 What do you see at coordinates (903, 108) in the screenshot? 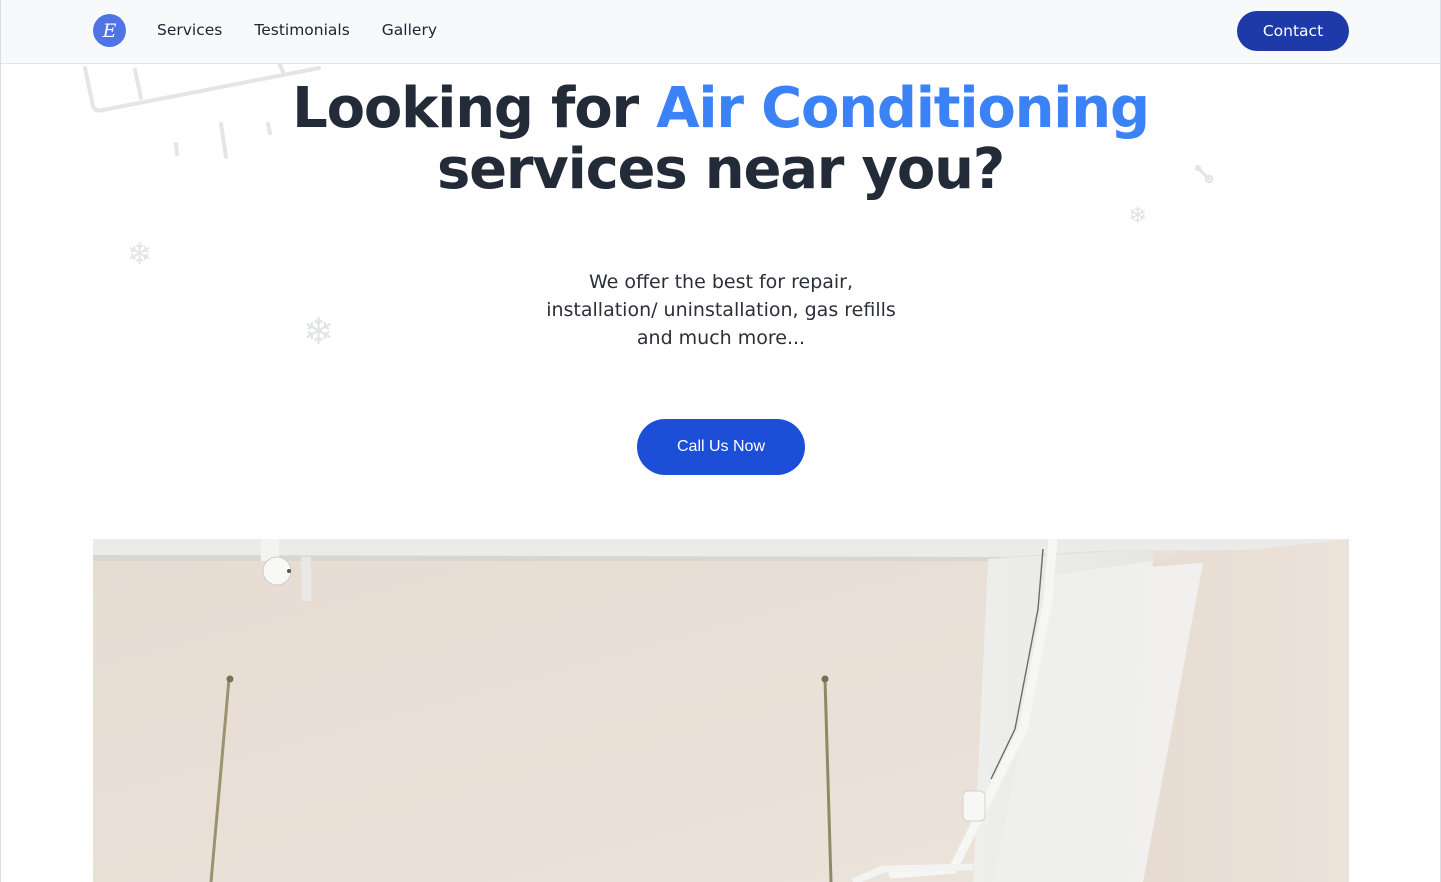
I see `hero-title-accent: Air Conditioning` at bounding box center [903, 108].